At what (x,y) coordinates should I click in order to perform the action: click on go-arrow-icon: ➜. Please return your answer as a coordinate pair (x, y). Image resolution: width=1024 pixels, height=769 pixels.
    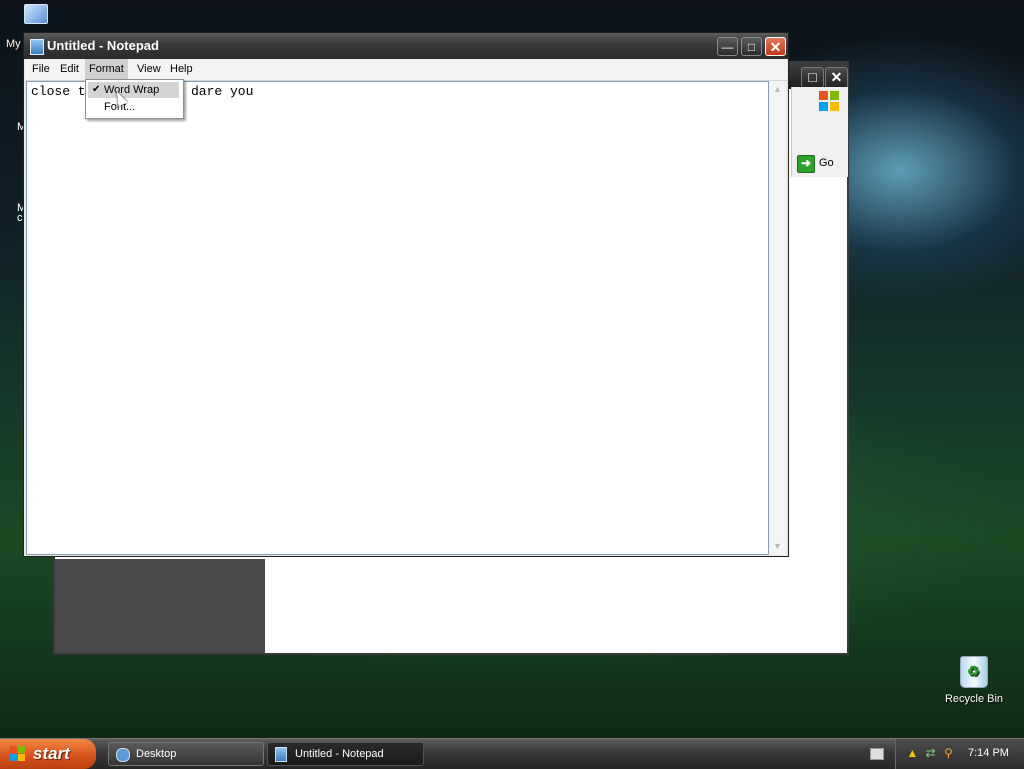
    Looking at the image, I should click on (806, 164).